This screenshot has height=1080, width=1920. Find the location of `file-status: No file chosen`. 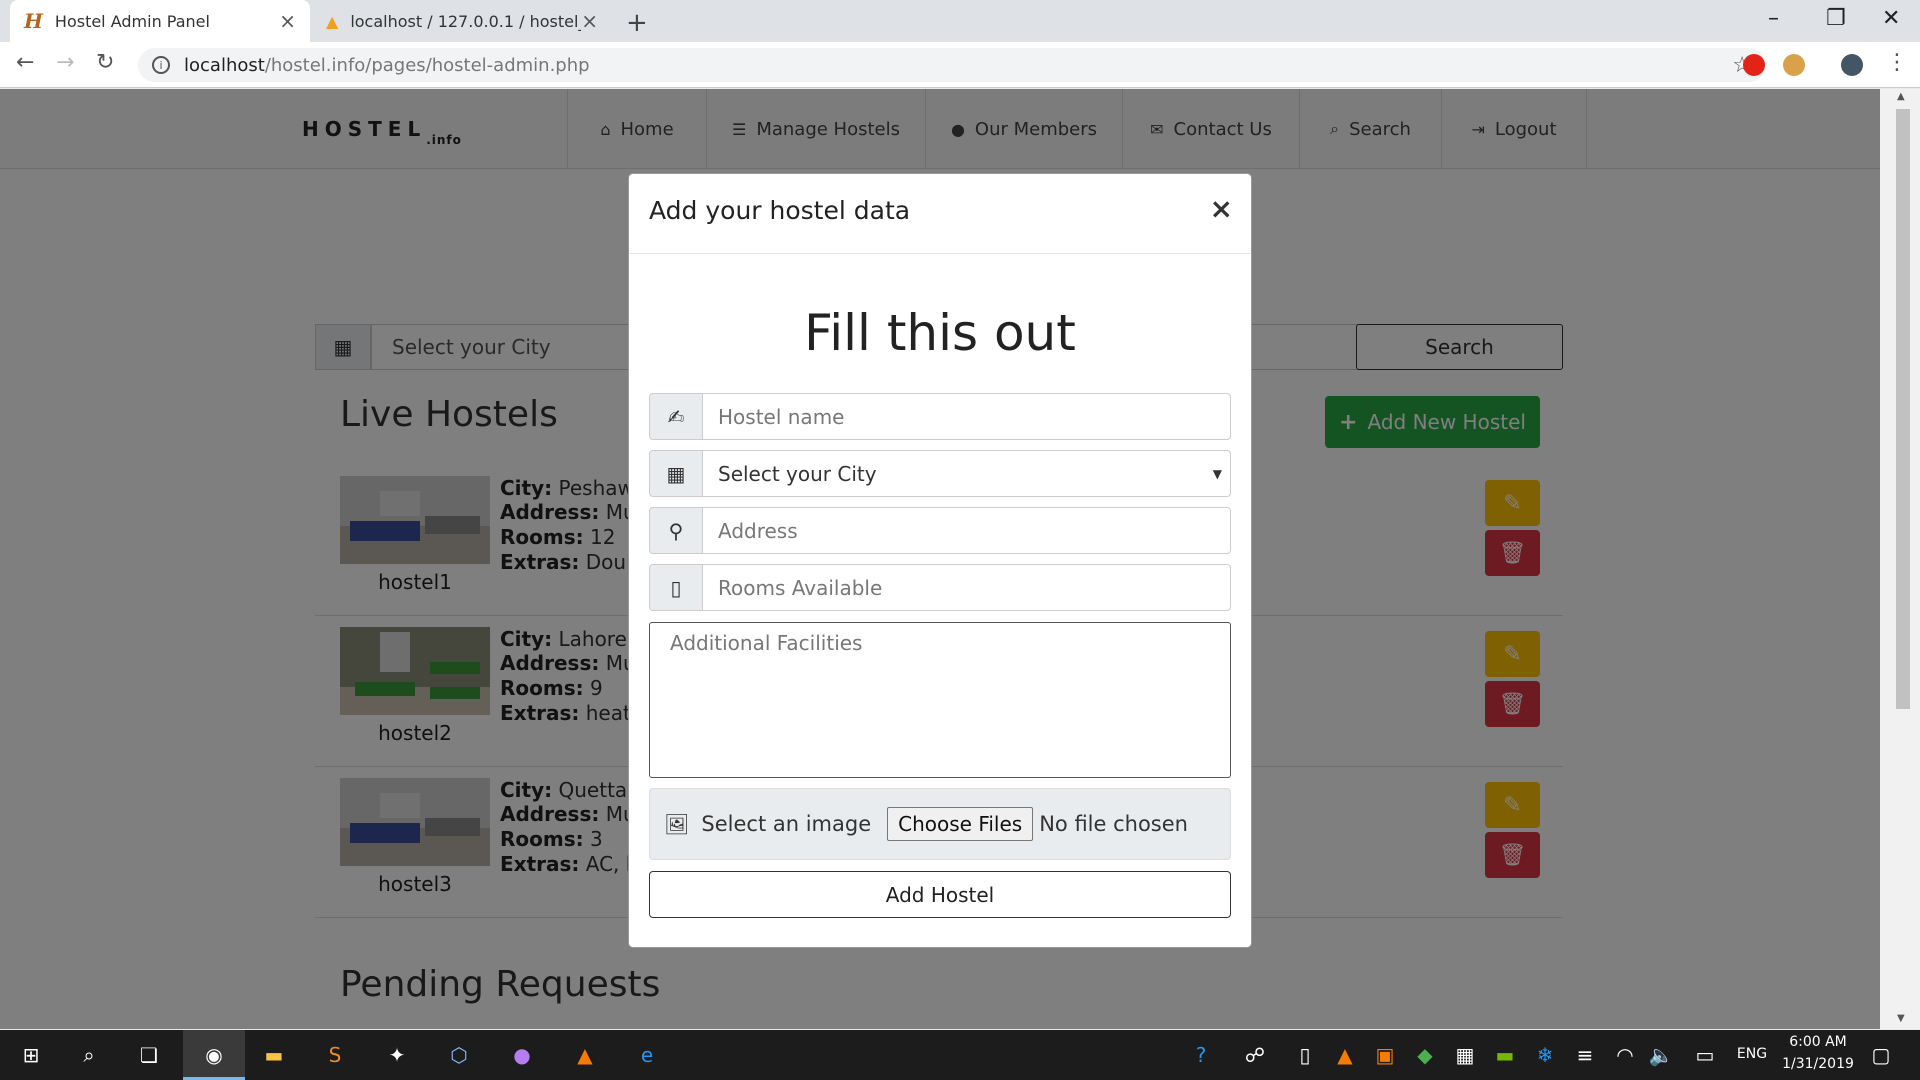

file-status: No file chosen is located at coordinates (1113, 824).